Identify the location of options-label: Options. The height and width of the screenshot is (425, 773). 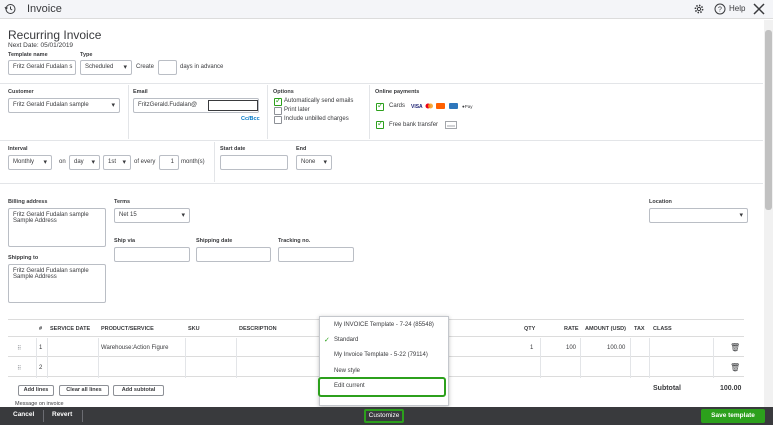
(283, 92).